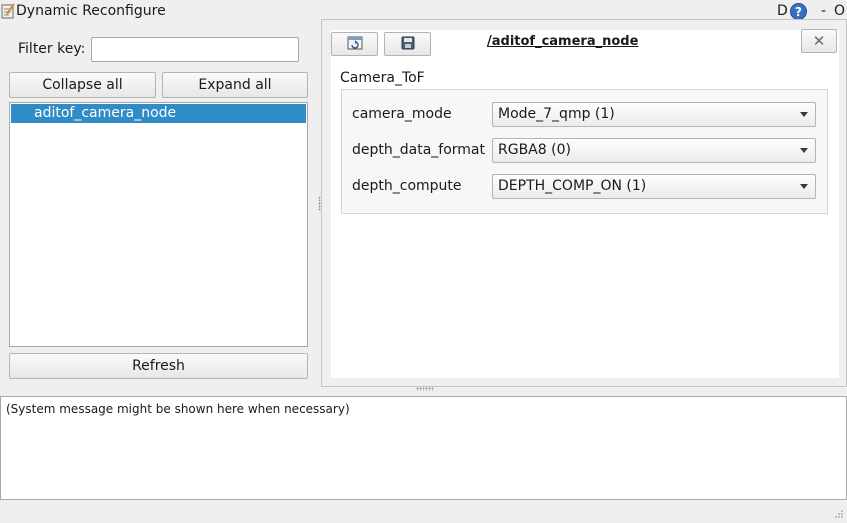 Image resolution: width=847 pixels, height=523 pixels. What do you see at coordinates (654, 150) in the screenshot?
I see `depth-data-format-dropdown: RGBA8 (0)` at bounding box center [654, 150].